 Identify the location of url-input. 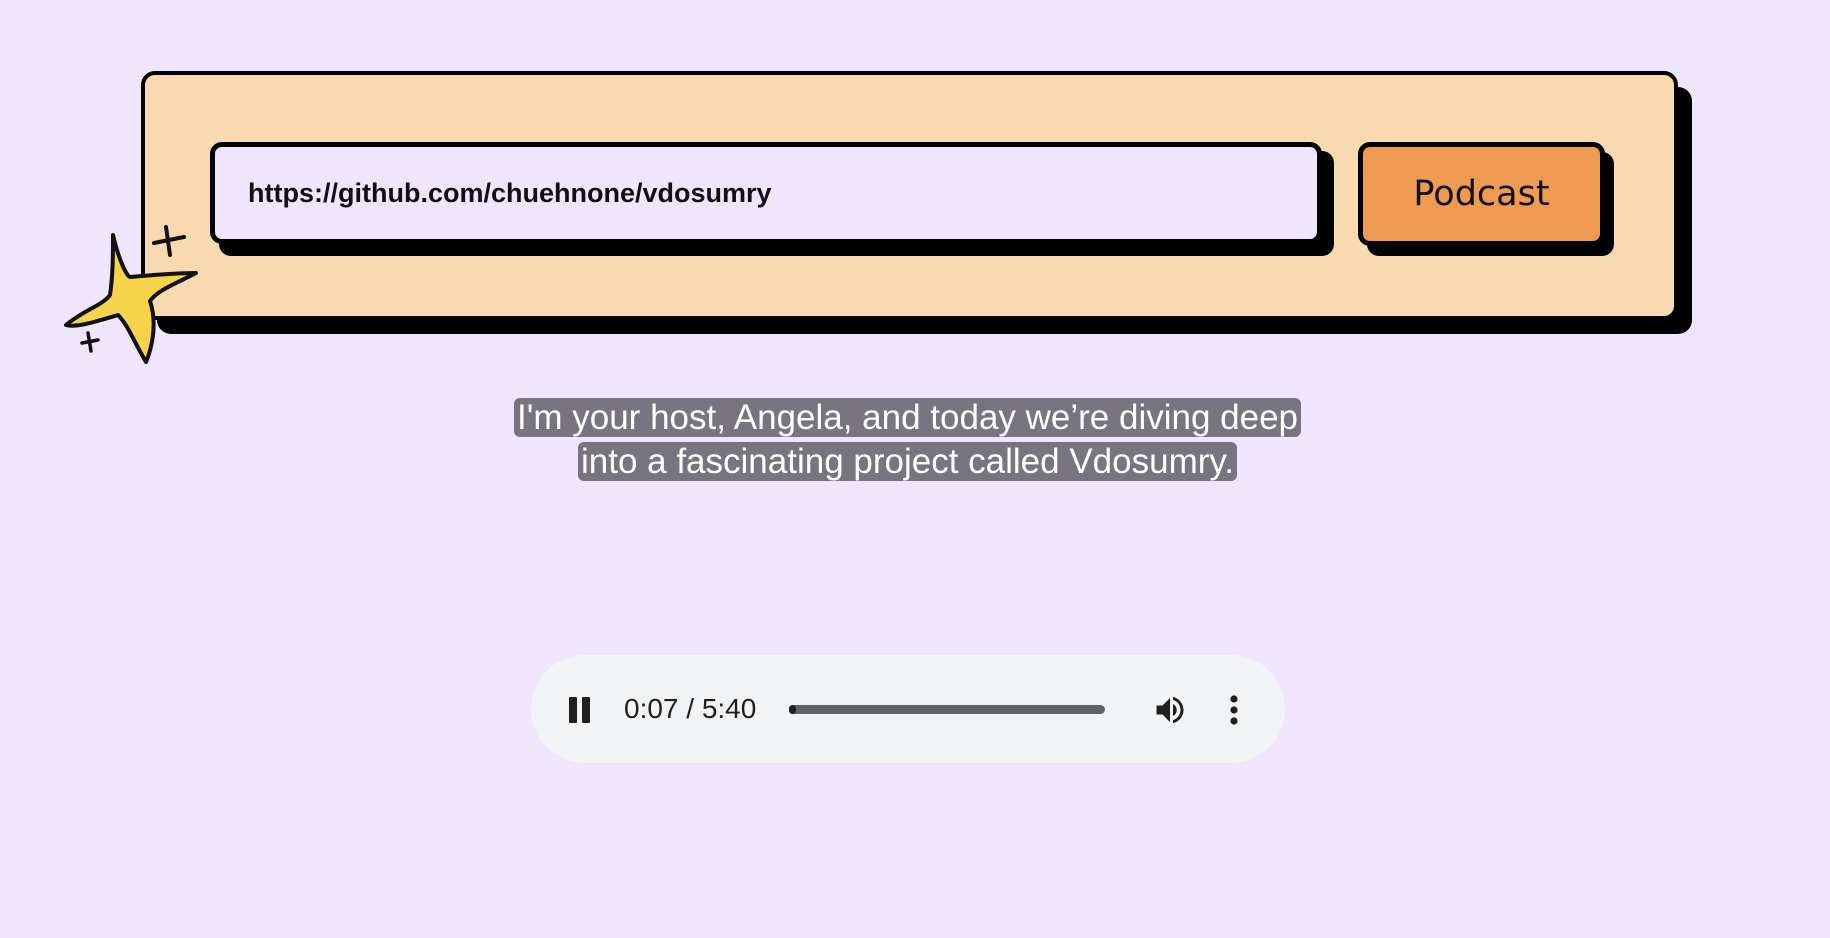
(766, 193).